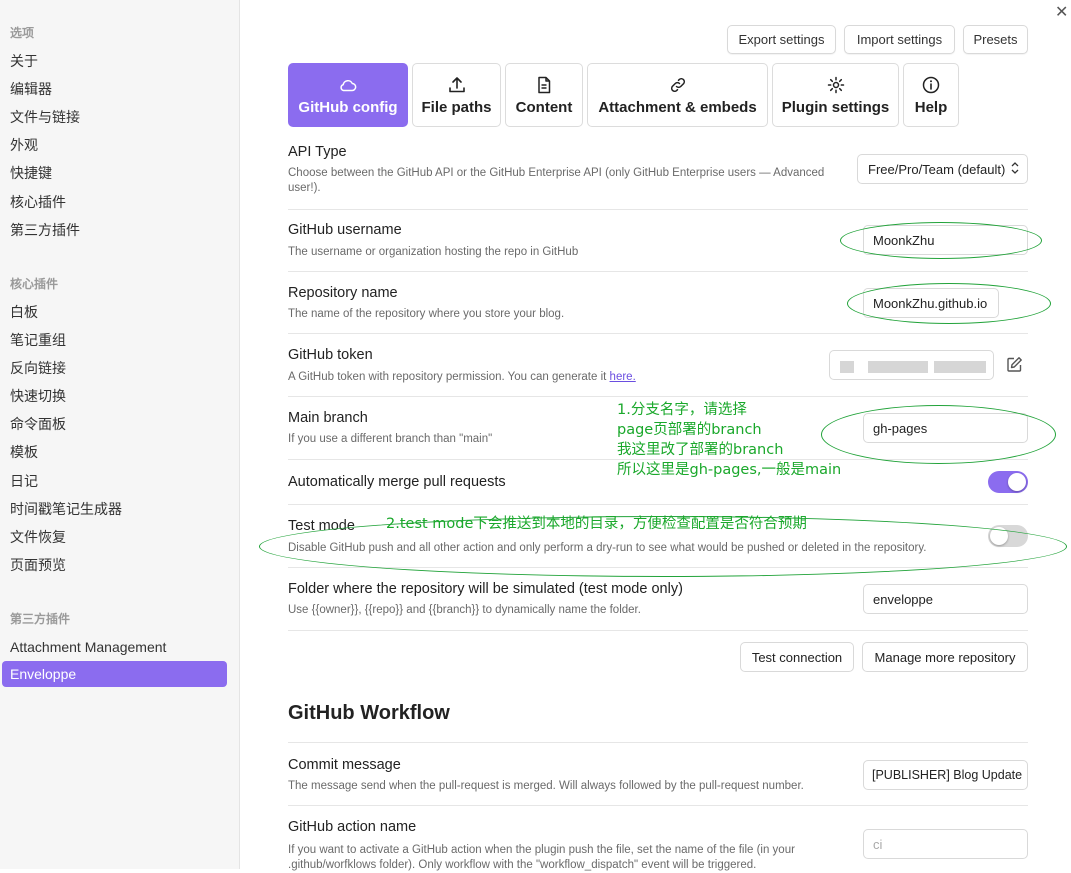 This screenshot has width=1071, height=873. I want to click on sidebar-item-file-recovery: 文件恢复, so click(38, 537).